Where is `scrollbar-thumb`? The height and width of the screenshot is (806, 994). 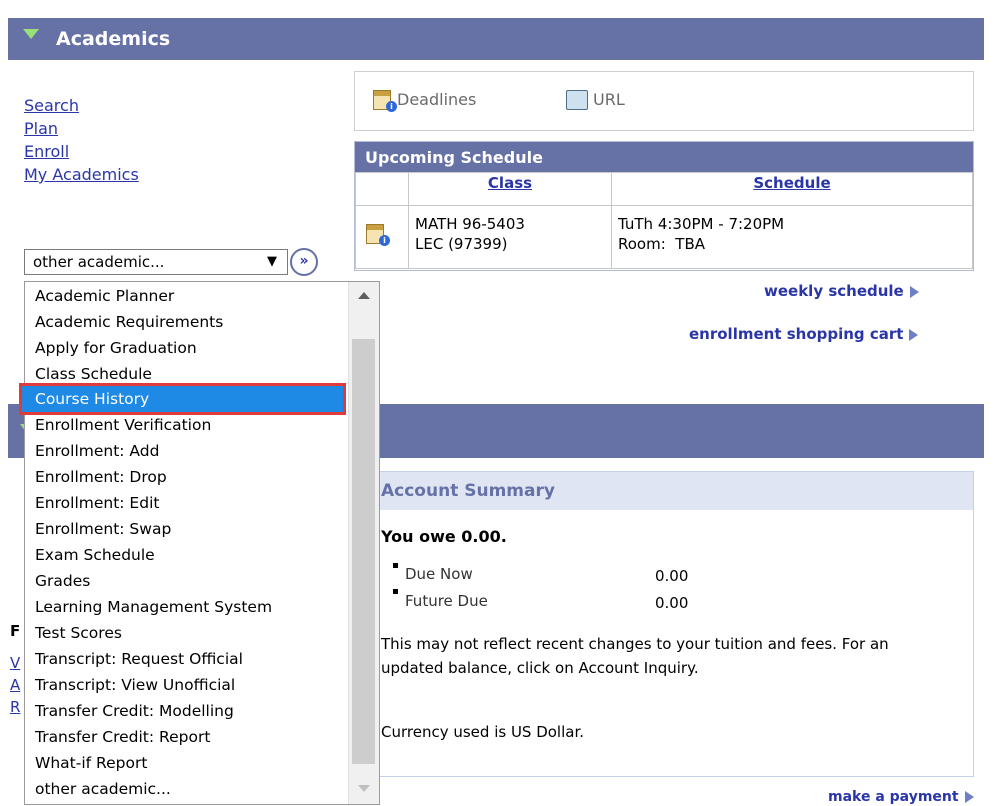
scrollbar-thumb is located at coordinates (363, 551).